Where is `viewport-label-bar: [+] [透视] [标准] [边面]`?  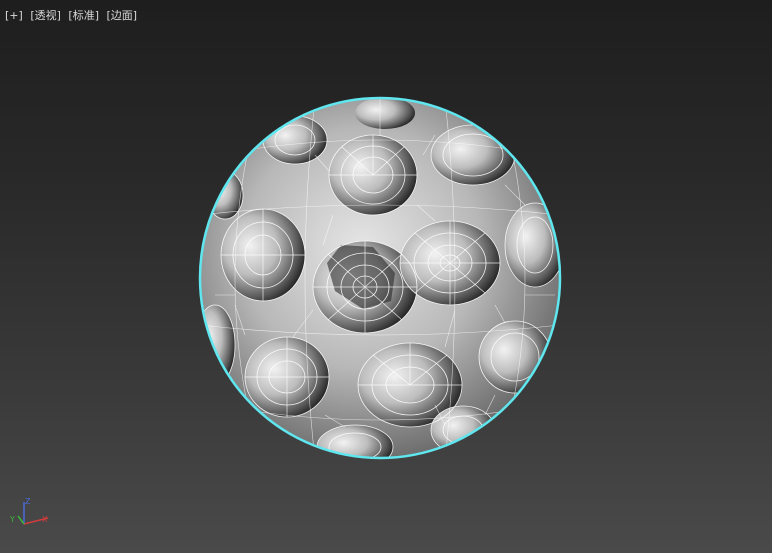 viewport-label-bar: [+] [透视] [标准] [边面] is located at coordinates (73, 15).